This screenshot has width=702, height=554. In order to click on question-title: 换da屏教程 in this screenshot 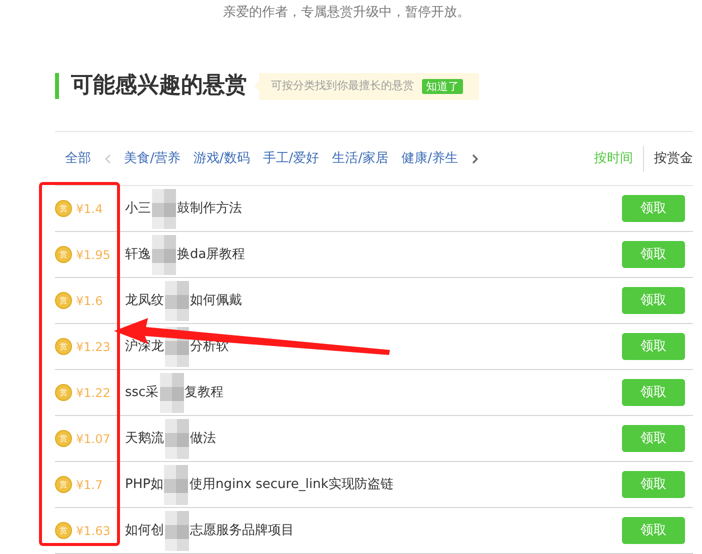, I will do `click(211, 255)`.